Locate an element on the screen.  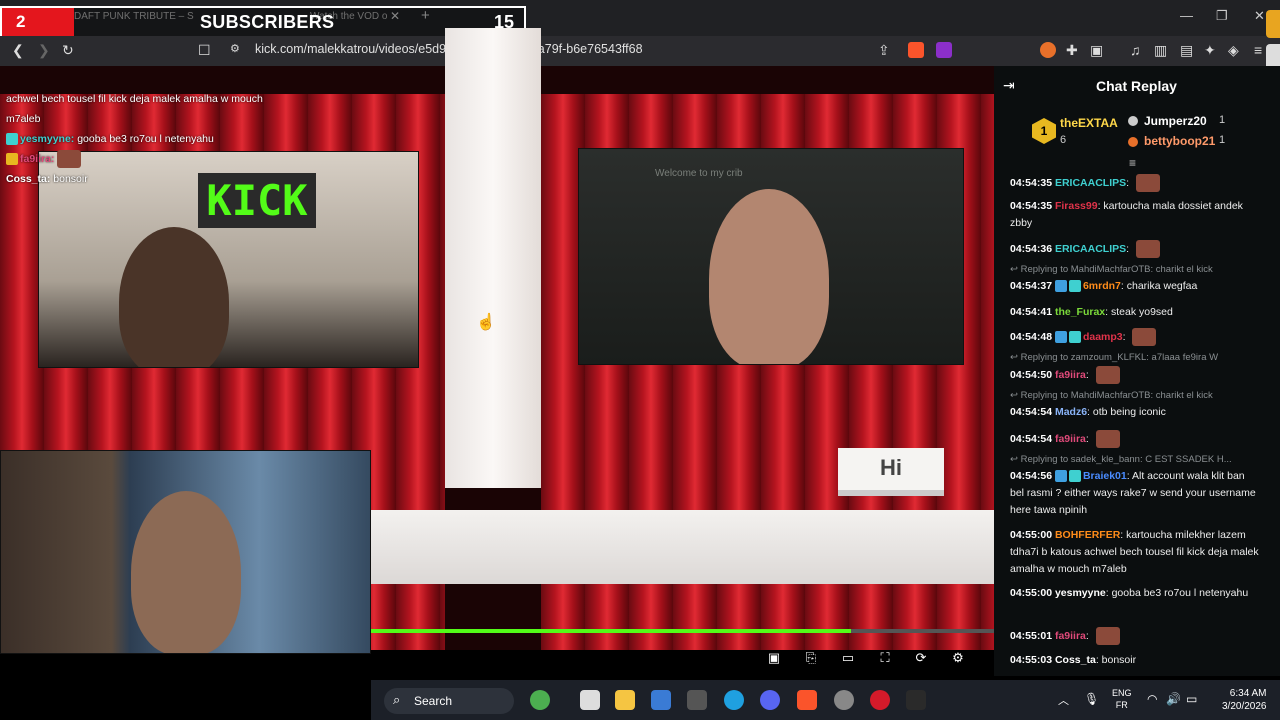
chat-message: 04:55:03 Coss_ta: bonsoir is located at coordinates (1135, 660).